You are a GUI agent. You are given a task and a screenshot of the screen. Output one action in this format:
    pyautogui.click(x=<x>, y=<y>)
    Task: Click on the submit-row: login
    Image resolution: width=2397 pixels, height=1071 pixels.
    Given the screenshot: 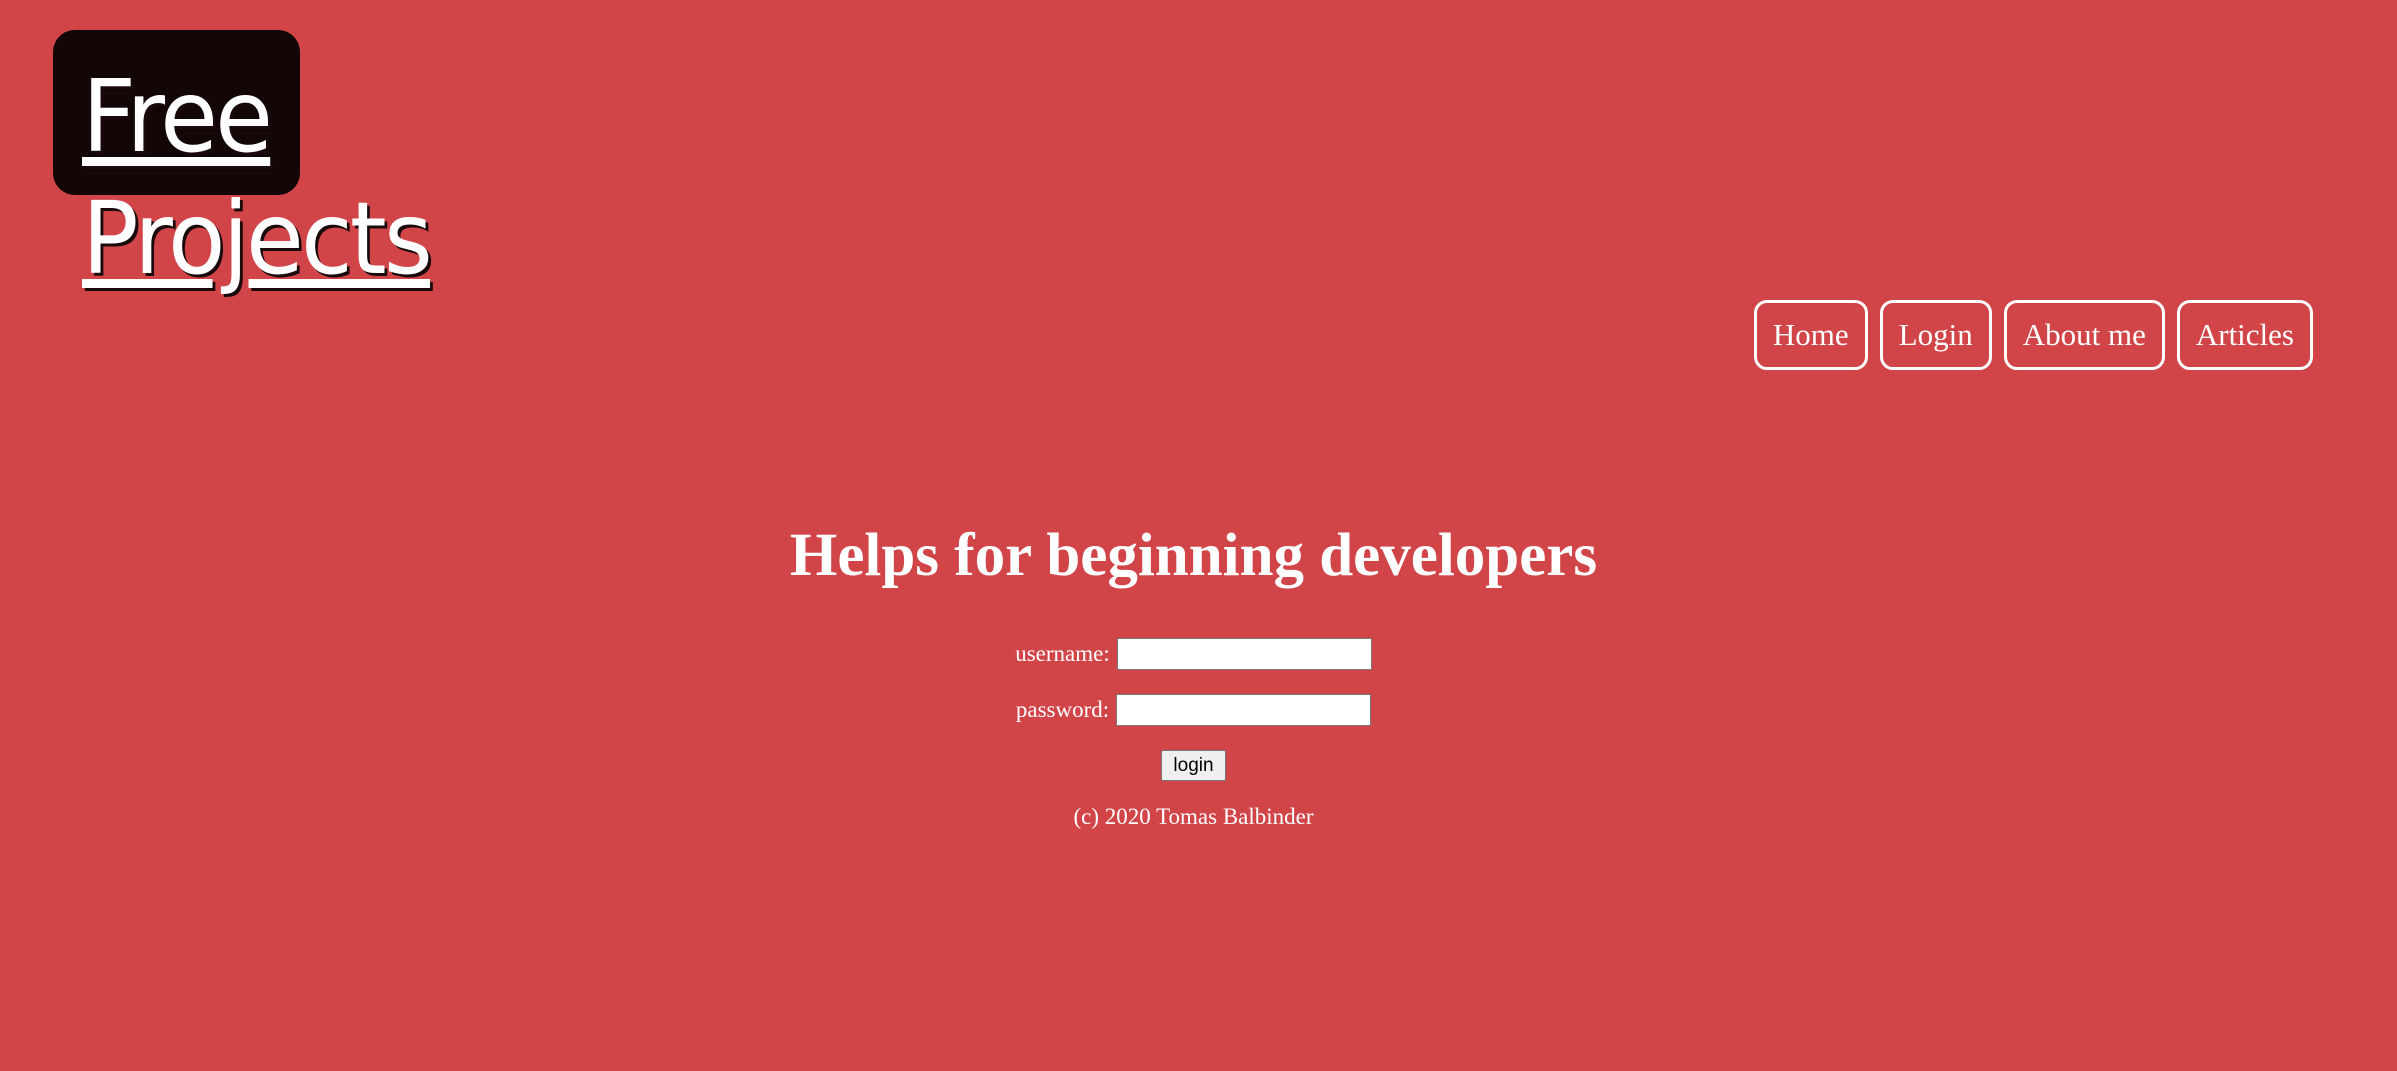 What is the action you would take?
    pyautogui.click(x=1193, y=765)
    